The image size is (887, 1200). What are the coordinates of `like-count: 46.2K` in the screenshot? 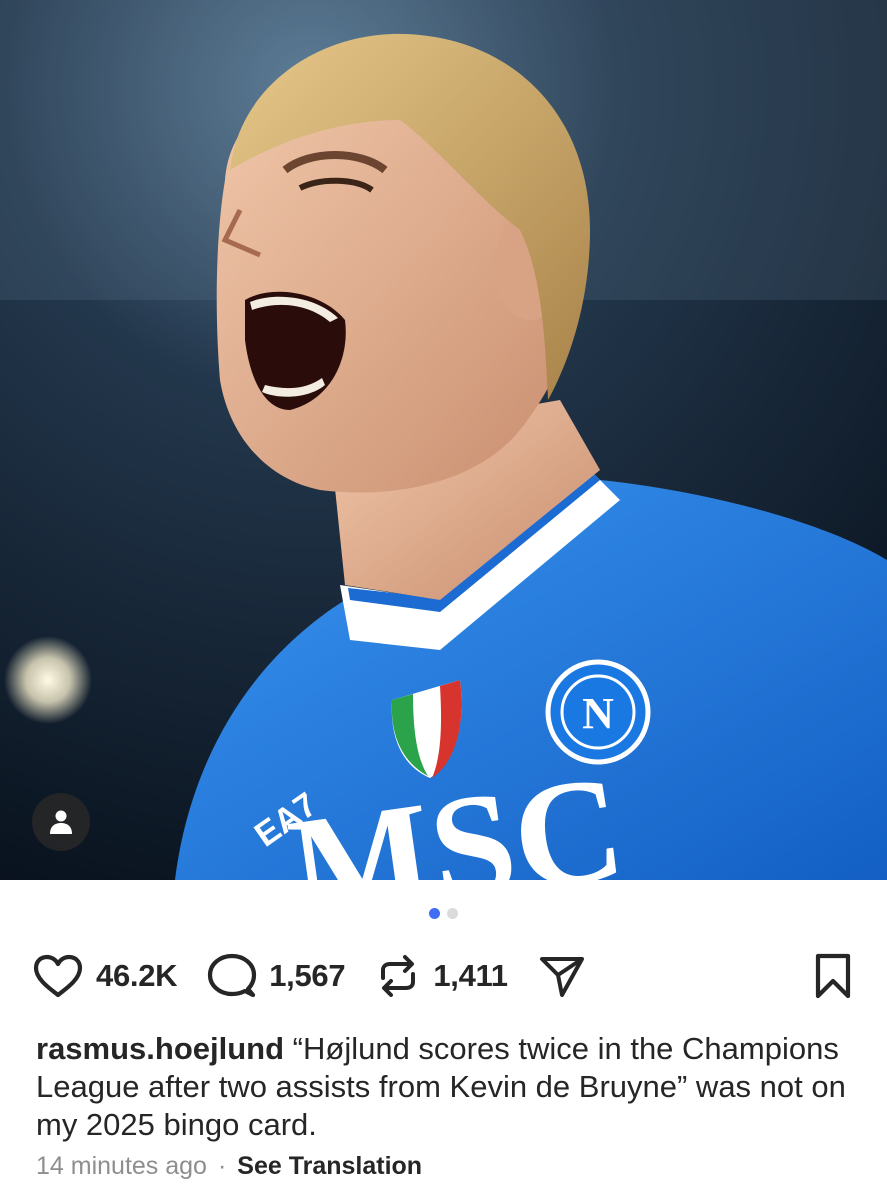 It's located at (137, 976).